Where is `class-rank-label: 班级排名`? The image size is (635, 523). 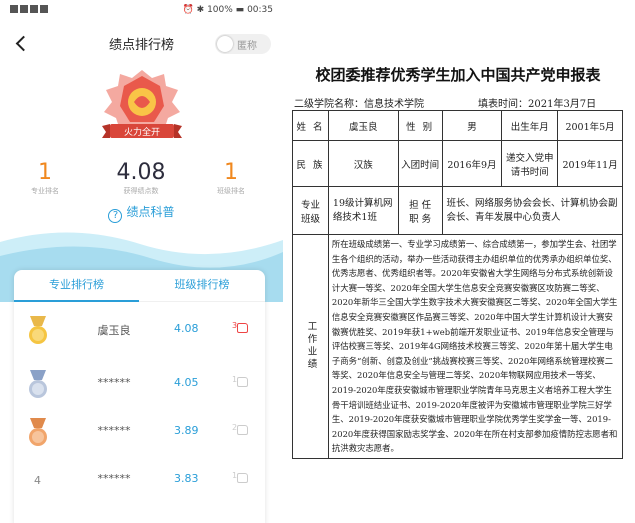
class-rank-label: 班级排名 is located at coordinates (231, 191).